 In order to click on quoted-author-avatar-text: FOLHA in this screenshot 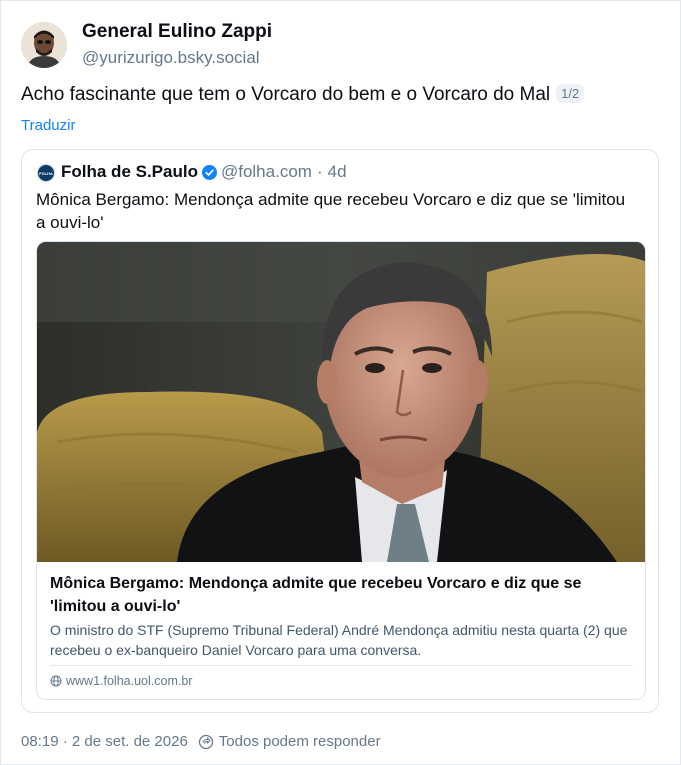, I will do `click(46, 173)`.